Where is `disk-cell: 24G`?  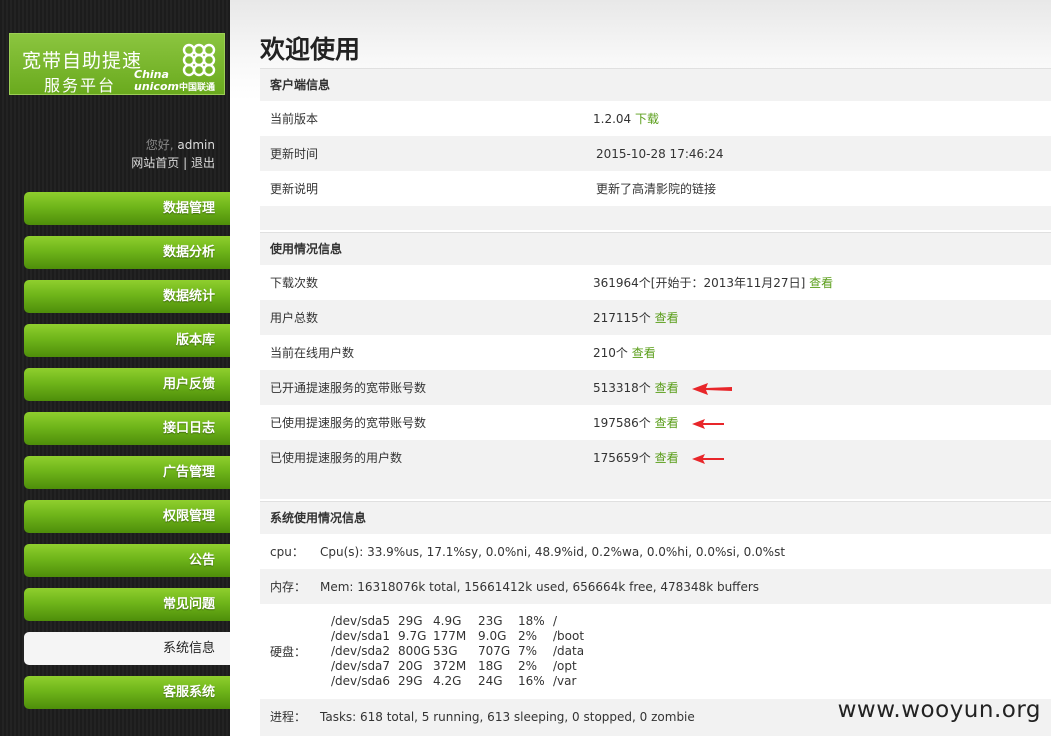
disk-cell: 24G is located at coordinates (490, 681).